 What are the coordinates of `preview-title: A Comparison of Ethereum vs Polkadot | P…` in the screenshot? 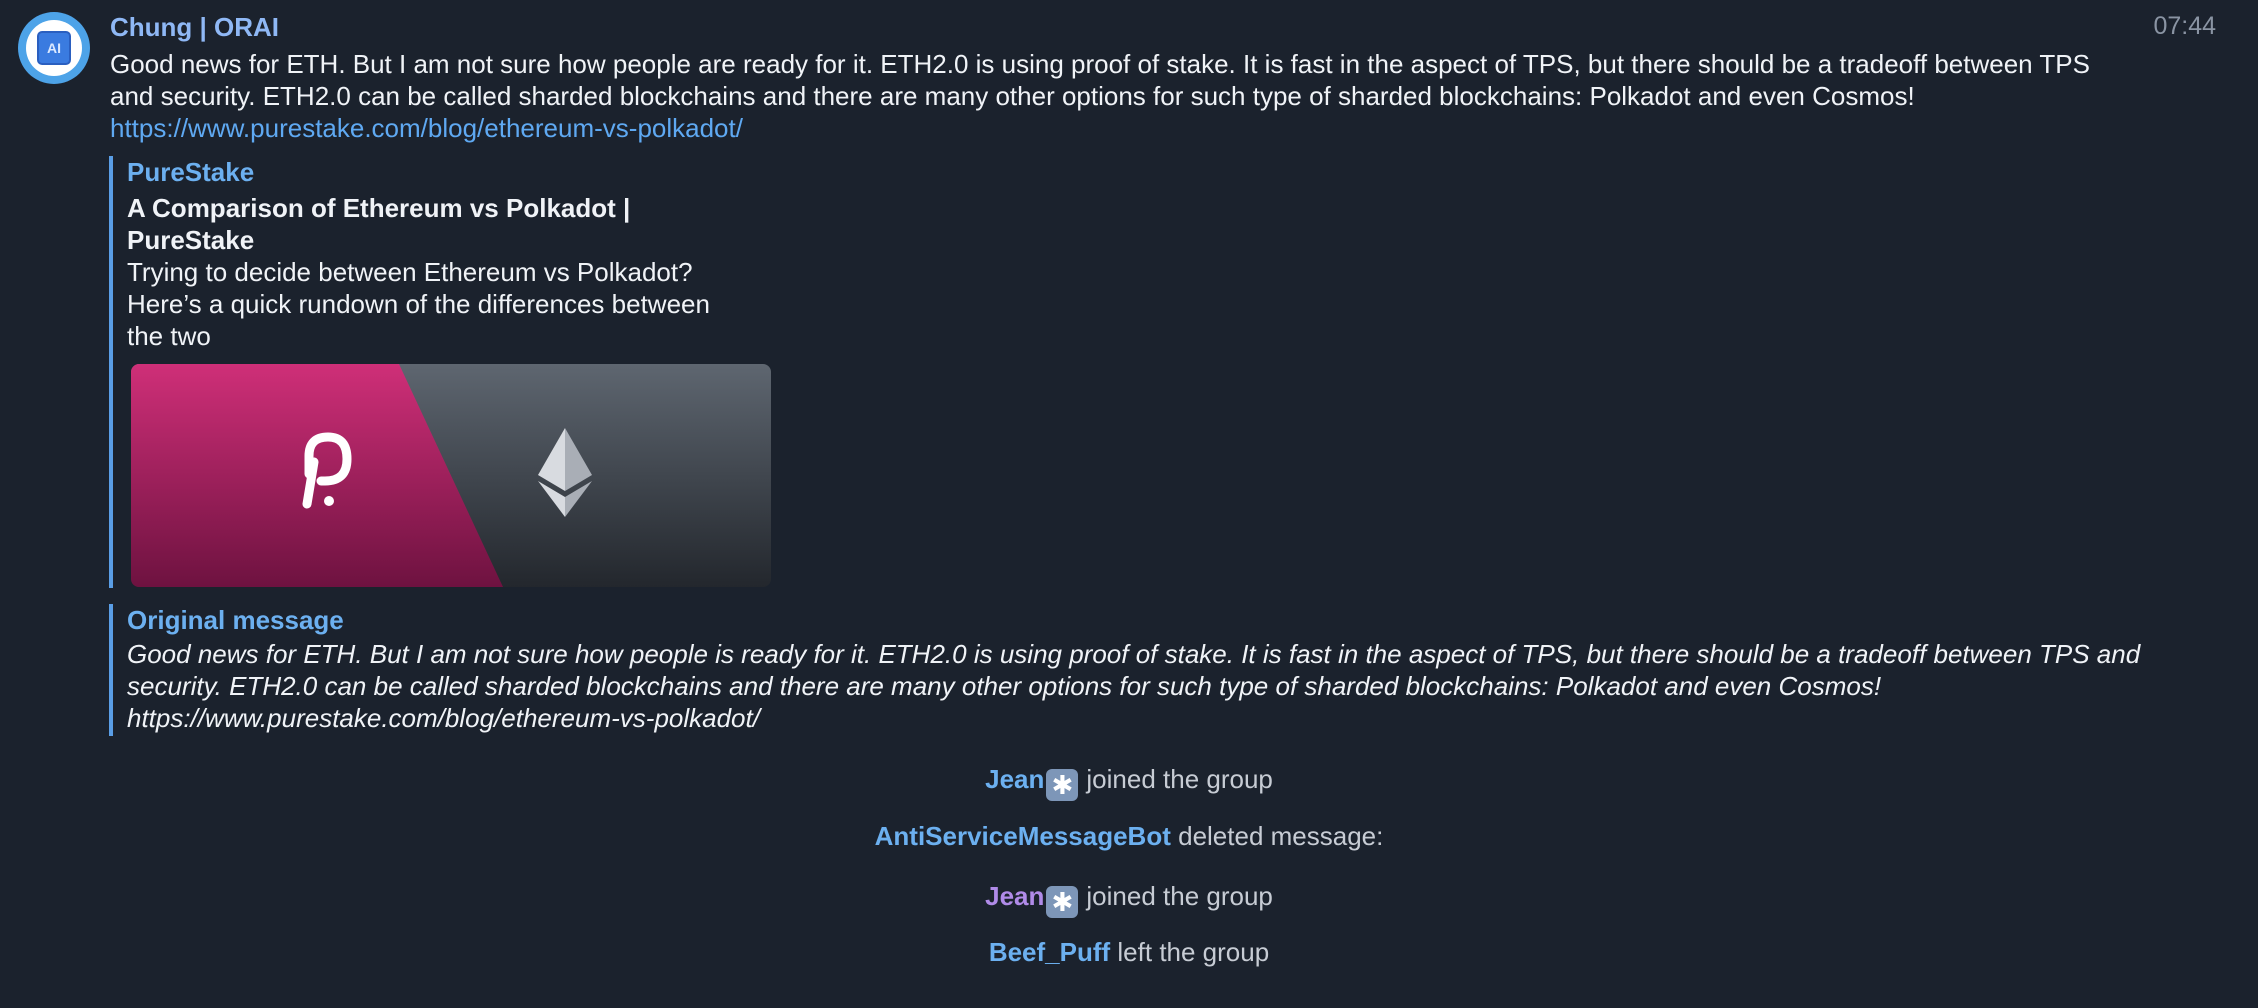 It's located at (379, 224).